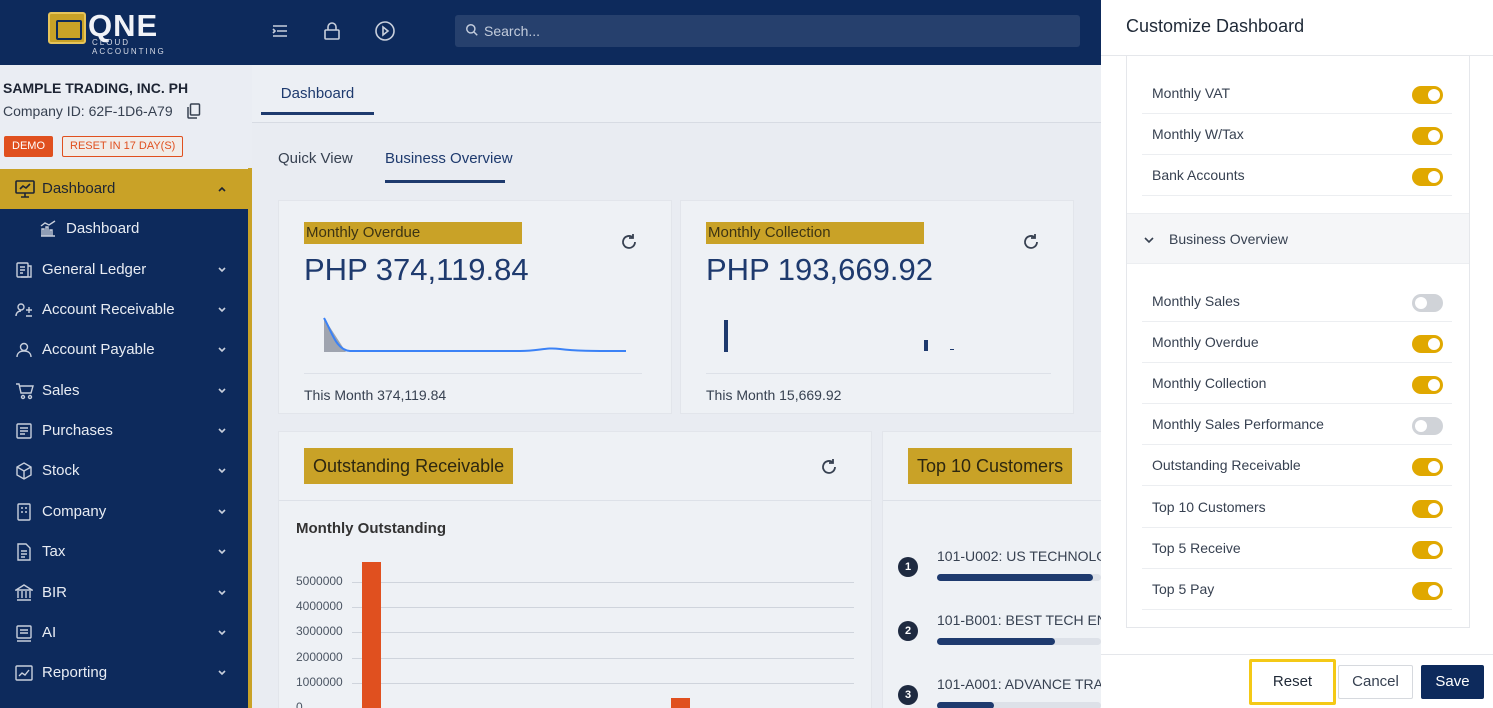  I want to click on reset-button: Reset, so click(1292, 682).